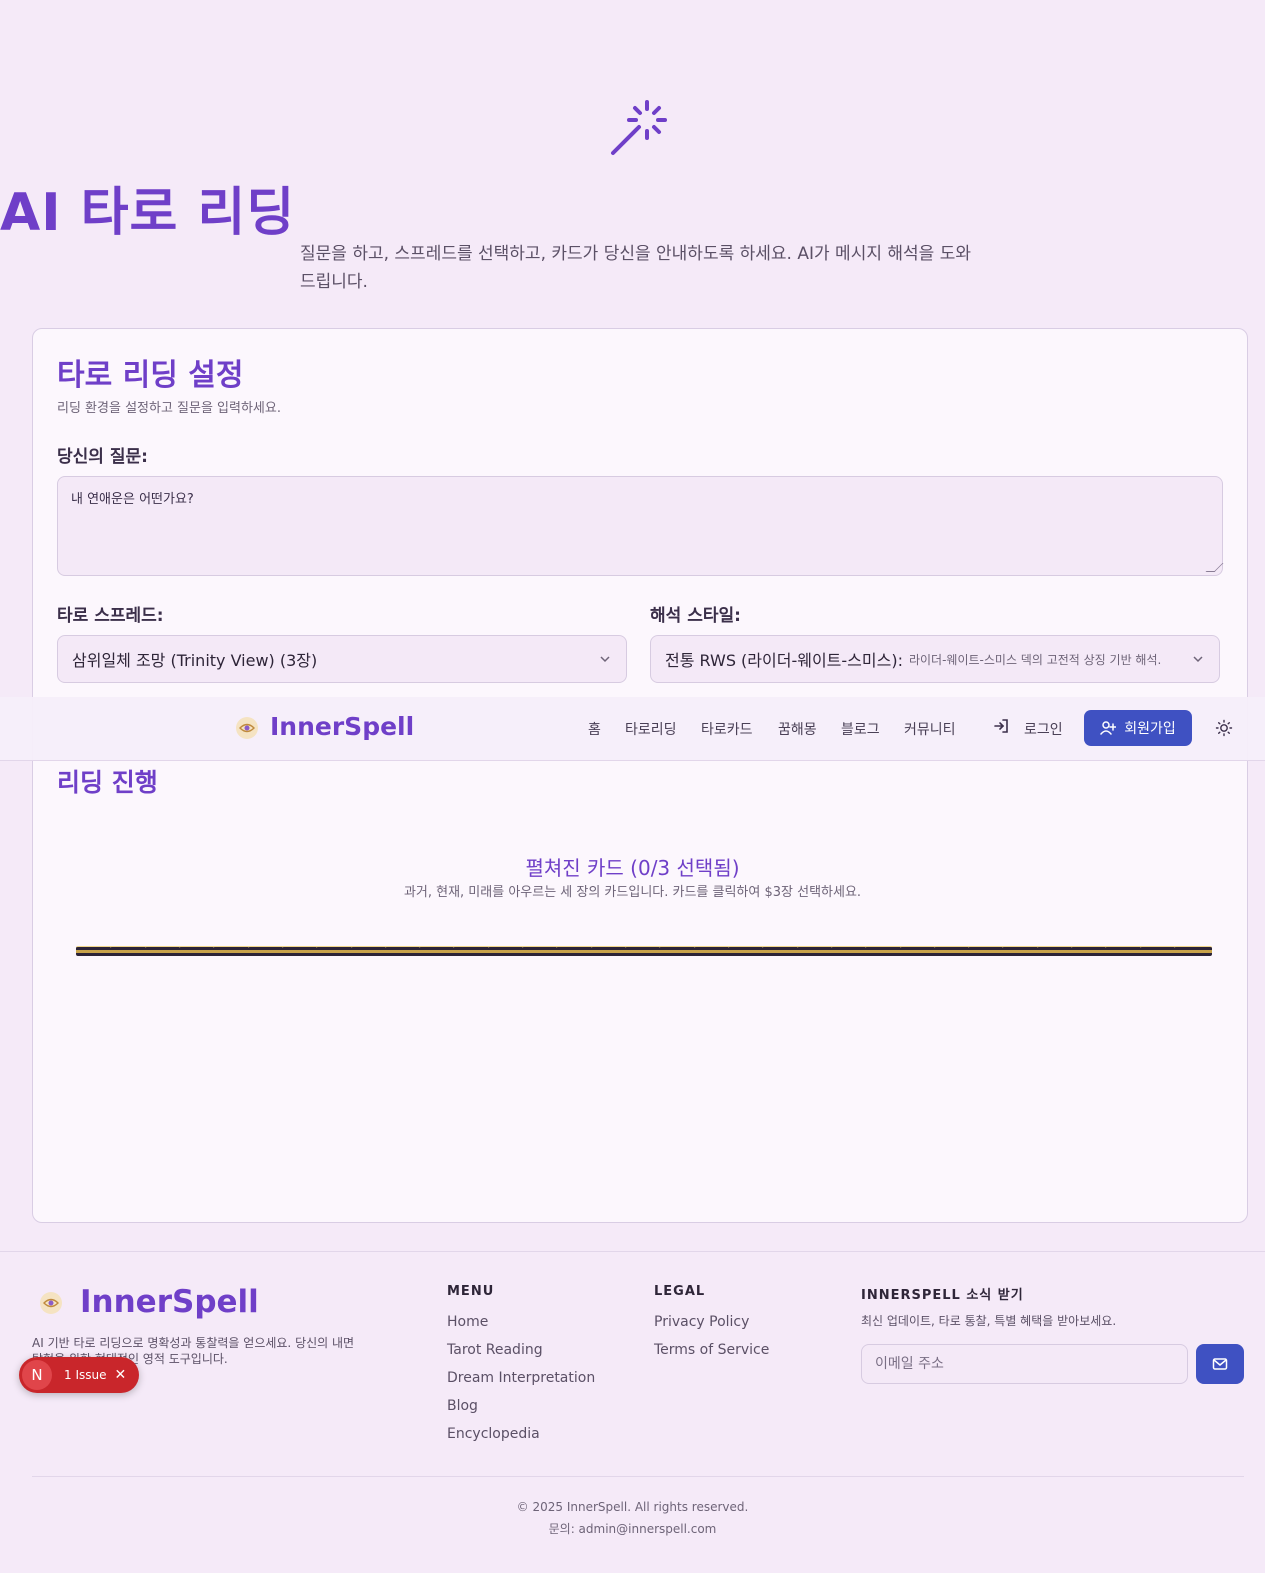  Describe the element at coordinates (169, 1302) in the screenshot. I see `footer-brand: InnerSpell` at that location.